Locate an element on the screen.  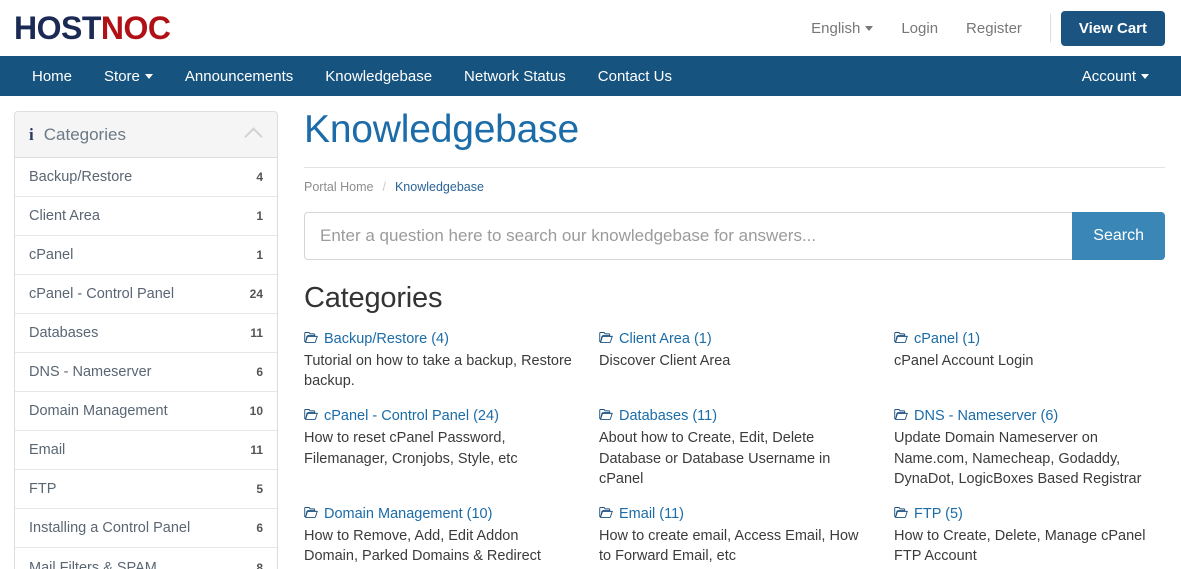
nav-label-store: Store is located at coordinates (122, 76).